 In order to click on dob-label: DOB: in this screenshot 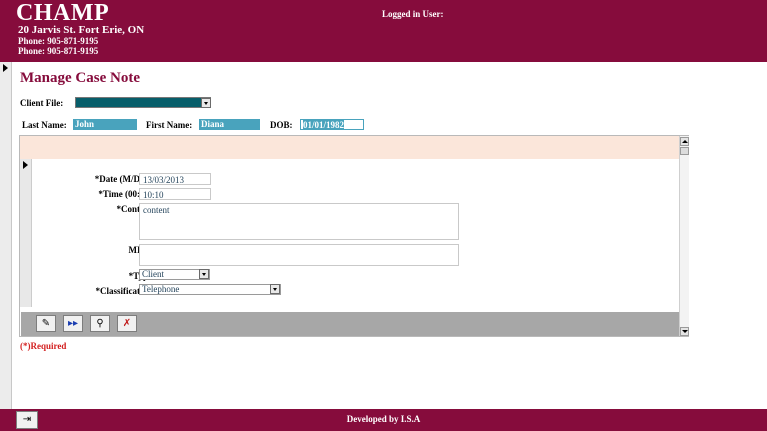, I will do `click(281, 125)`.